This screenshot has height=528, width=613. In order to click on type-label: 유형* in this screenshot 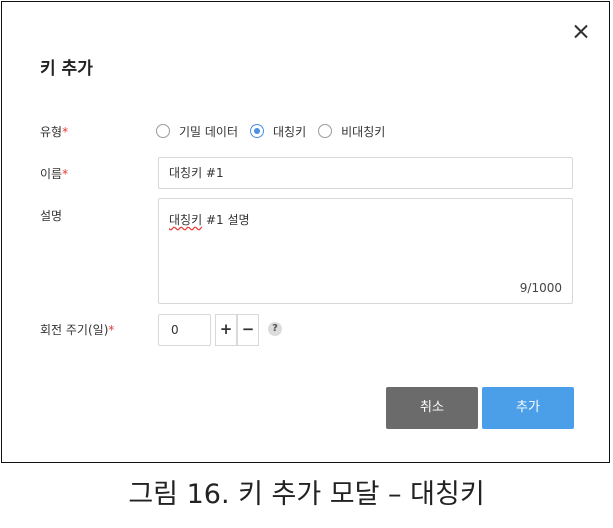, I will do `click(54, 131)`.